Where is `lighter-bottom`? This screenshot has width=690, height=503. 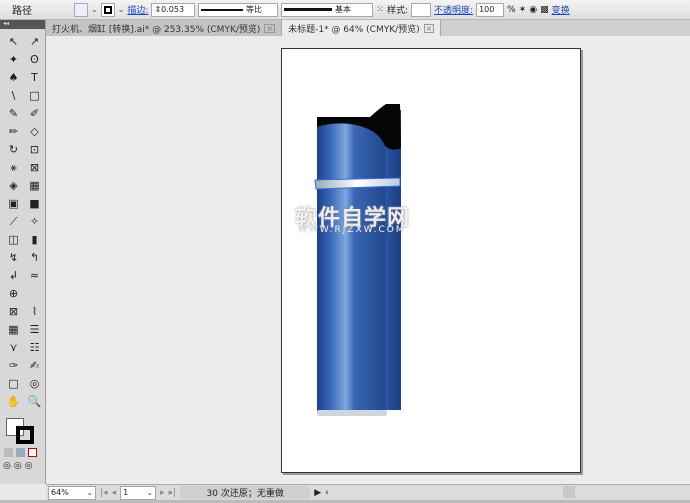
lighter-bottom is located at coordinates (352, 413).